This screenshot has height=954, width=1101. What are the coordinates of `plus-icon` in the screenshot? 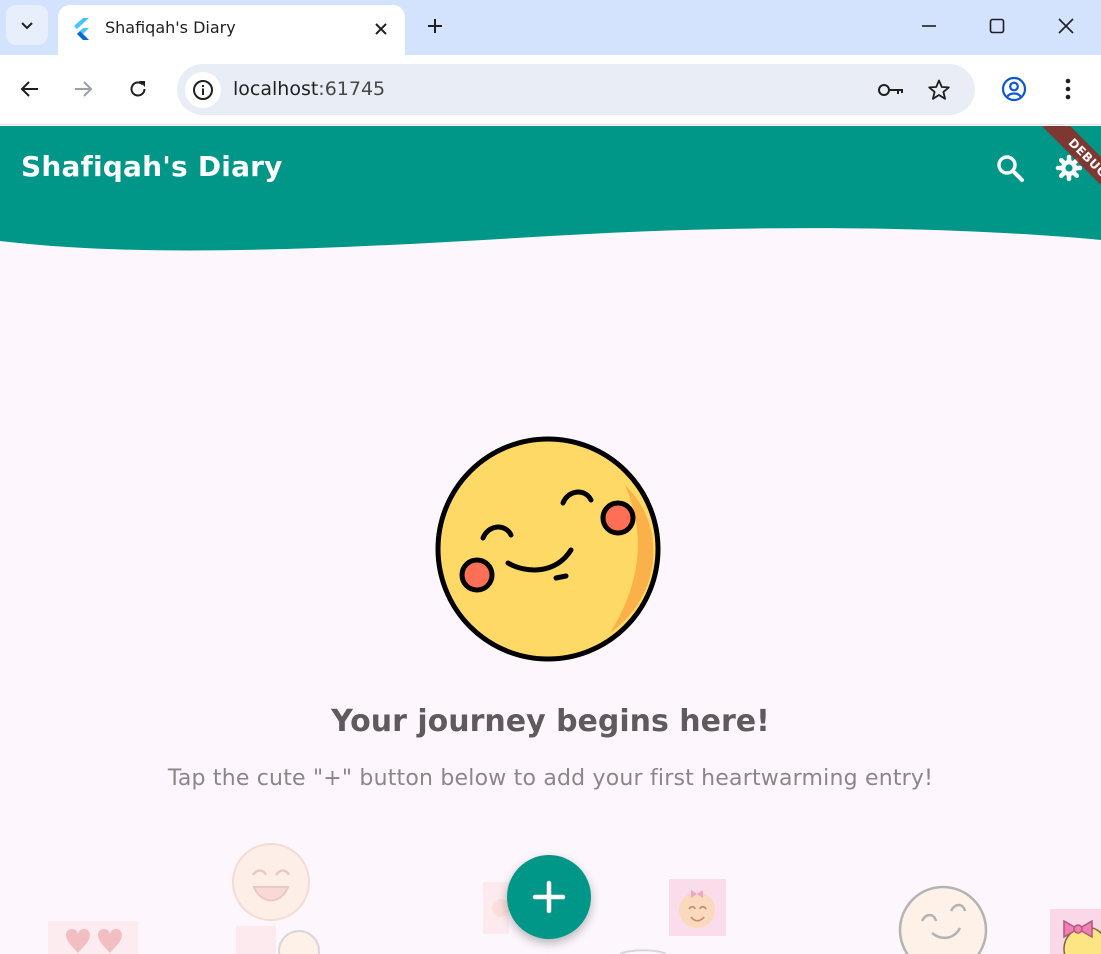 It's located at (435, 26).